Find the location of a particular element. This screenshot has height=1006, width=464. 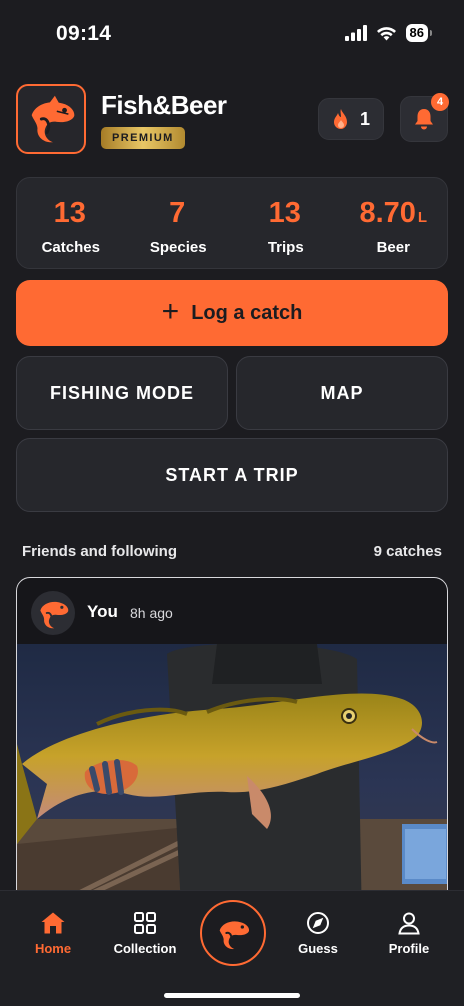

notifications-button: 4 is located at coordinates (424, 117).